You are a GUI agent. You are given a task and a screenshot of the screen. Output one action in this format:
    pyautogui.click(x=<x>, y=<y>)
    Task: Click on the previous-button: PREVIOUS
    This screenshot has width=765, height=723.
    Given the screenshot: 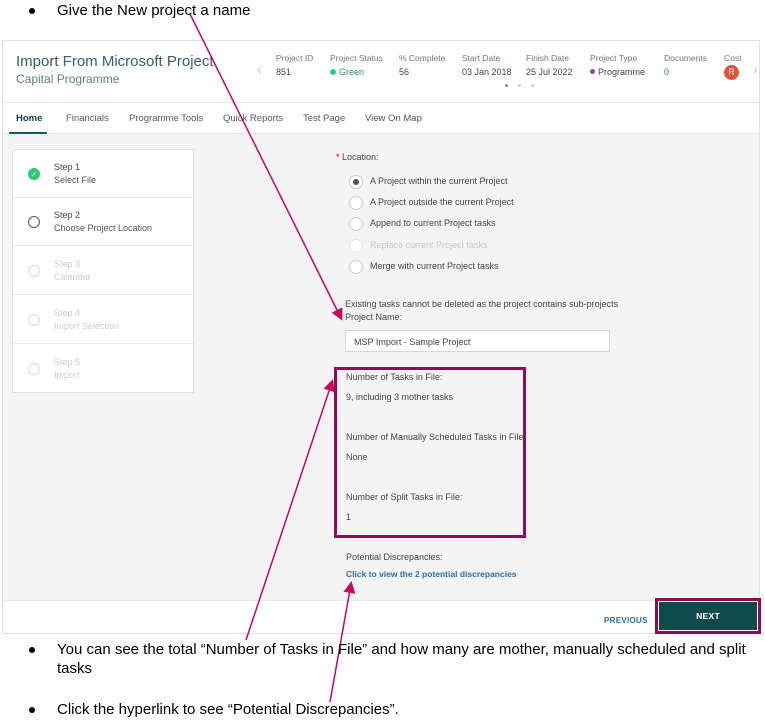 What is the action you would take?
    pyautogui.click(x=626, y=620)
    